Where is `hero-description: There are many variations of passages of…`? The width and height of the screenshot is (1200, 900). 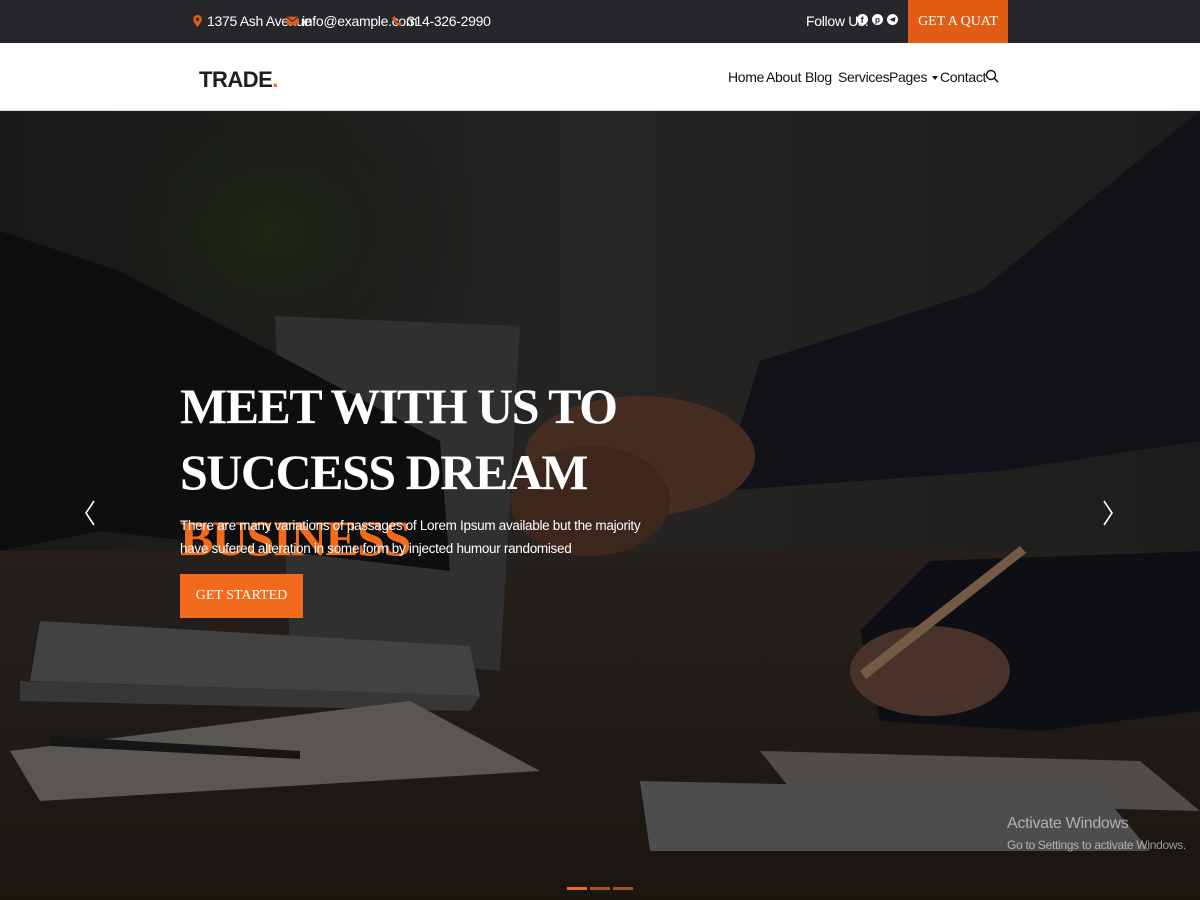 hero-description: There are many variations of passages of… is located at coordinates (410, 537).